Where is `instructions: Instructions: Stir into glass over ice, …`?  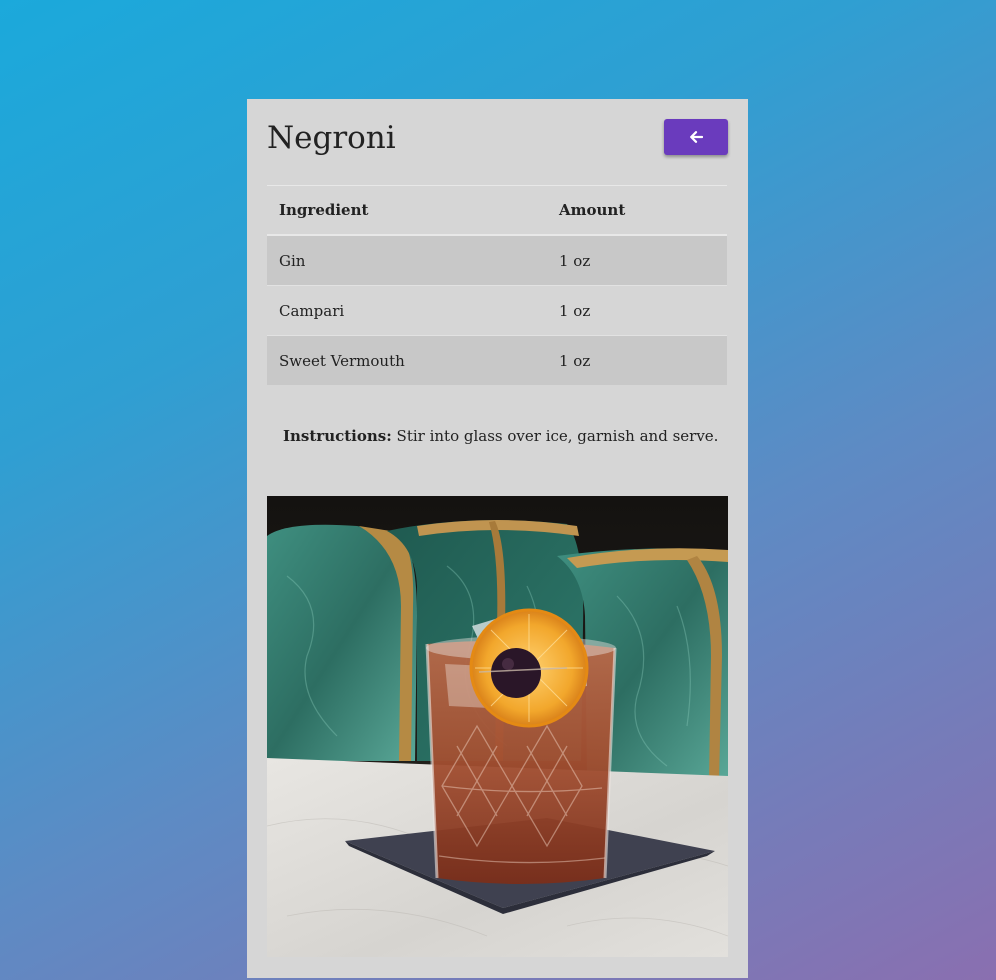
instructions: Instructions: Stir into glass over ice, … is located at coordinates (500, 436).